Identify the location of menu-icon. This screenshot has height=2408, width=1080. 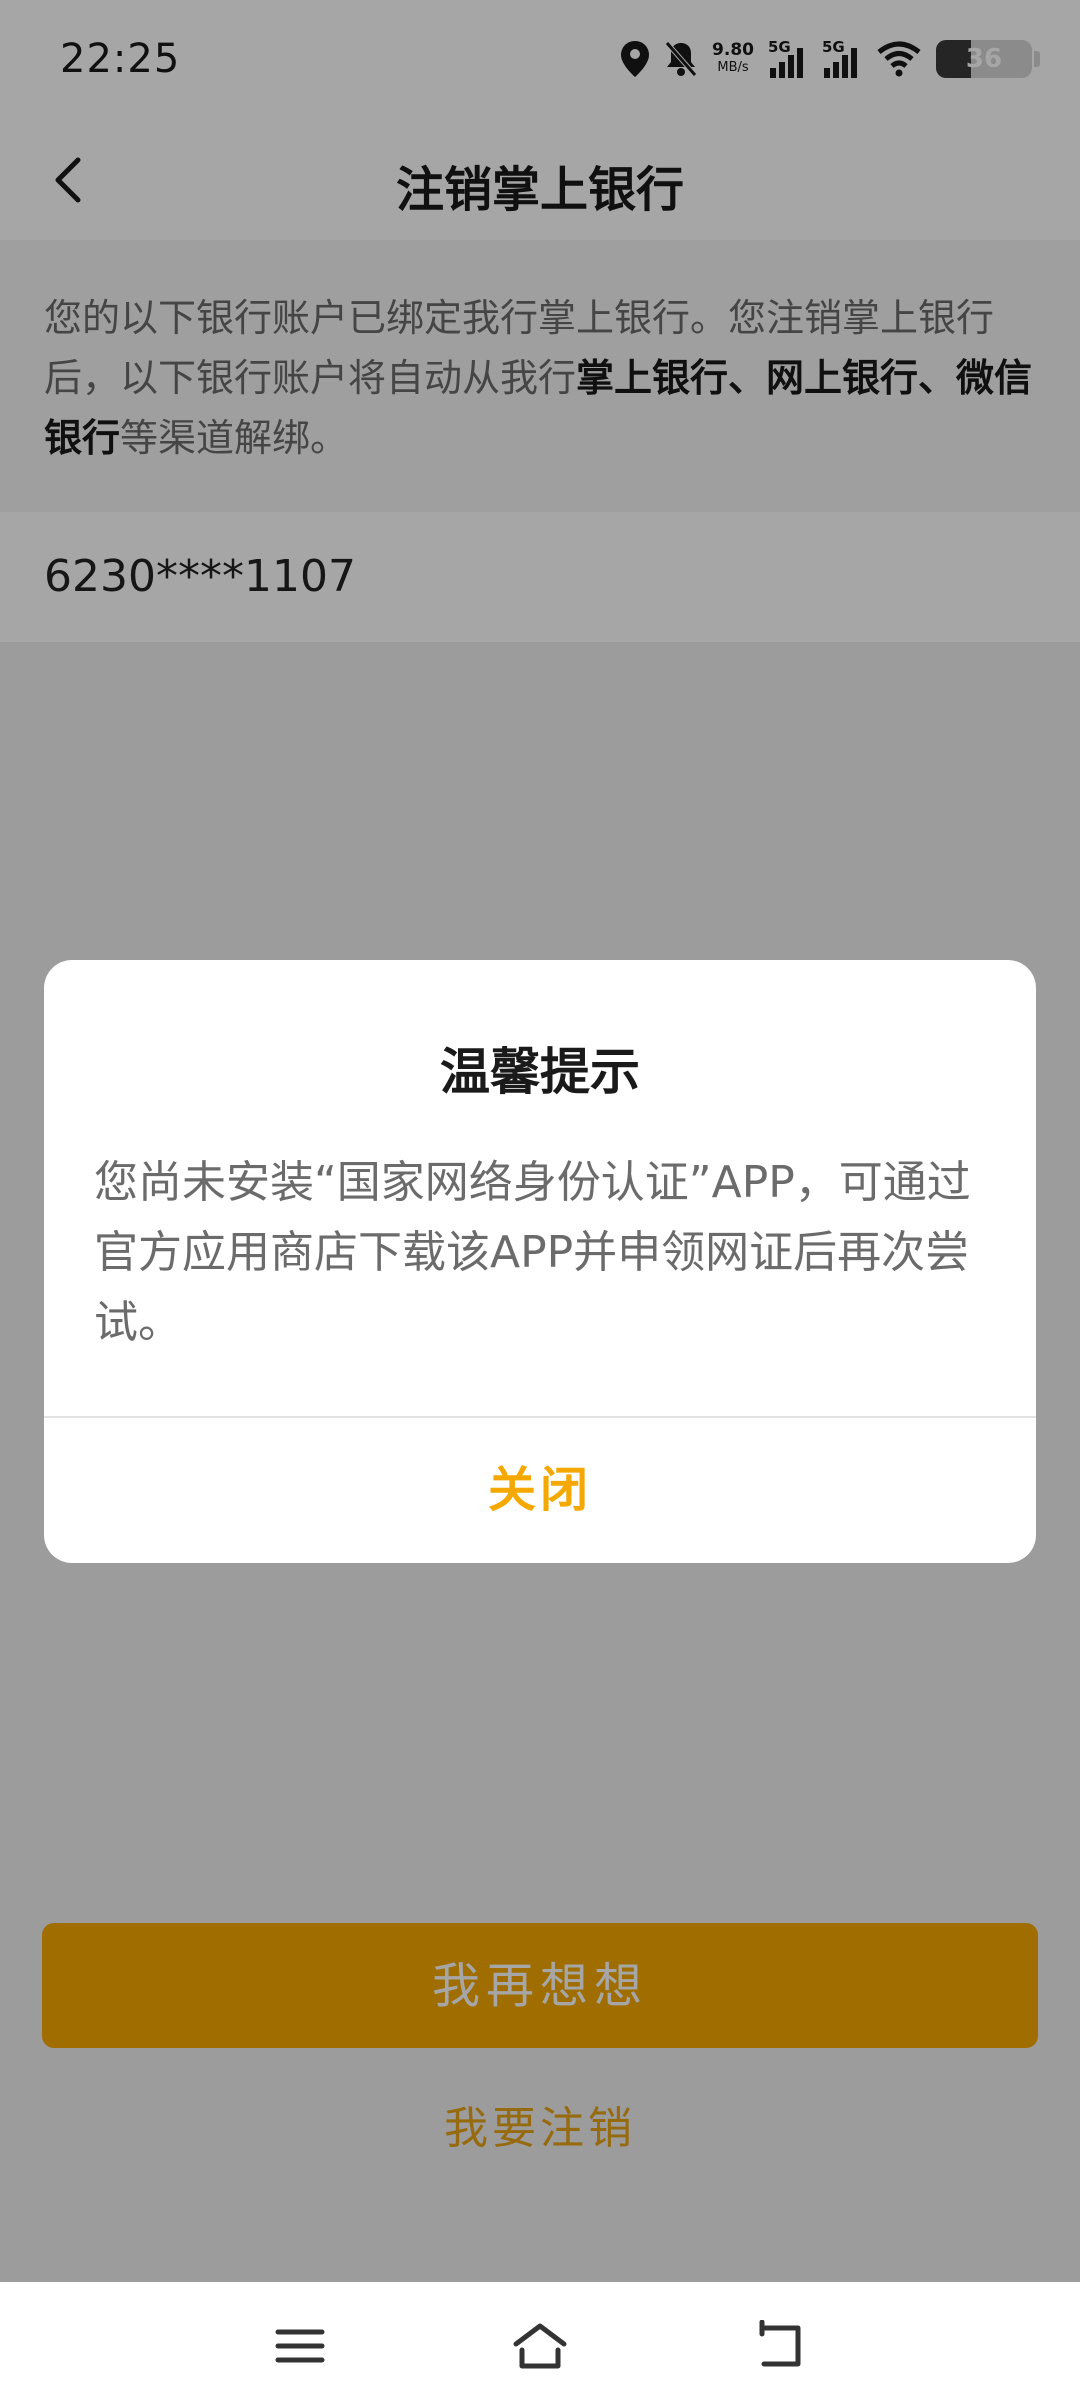
(300, 2346).